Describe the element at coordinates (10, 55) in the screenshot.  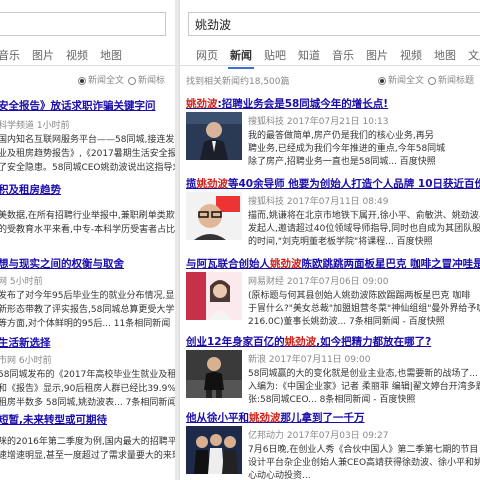
I see `left-tab-music: 音乐` at that location.